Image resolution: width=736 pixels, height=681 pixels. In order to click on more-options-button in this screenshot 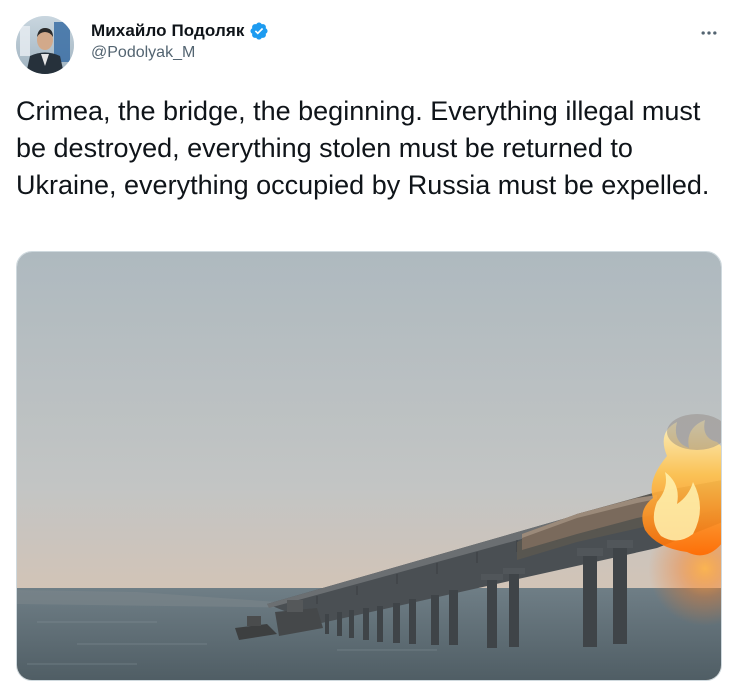, I will do `click(709, 33)`.